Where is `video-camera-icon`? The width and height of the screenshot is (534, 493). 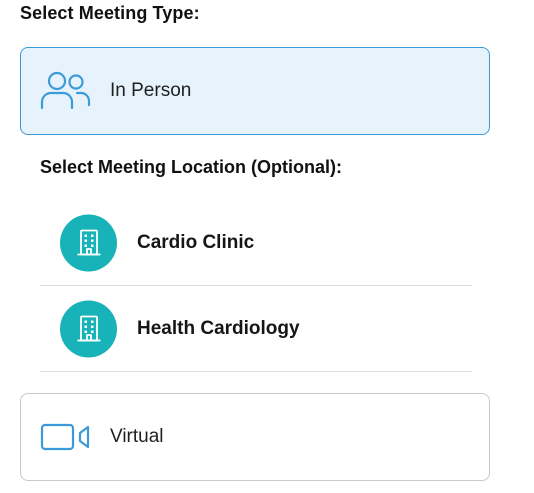
video-camera-icon is located at coordinates (66, 437).